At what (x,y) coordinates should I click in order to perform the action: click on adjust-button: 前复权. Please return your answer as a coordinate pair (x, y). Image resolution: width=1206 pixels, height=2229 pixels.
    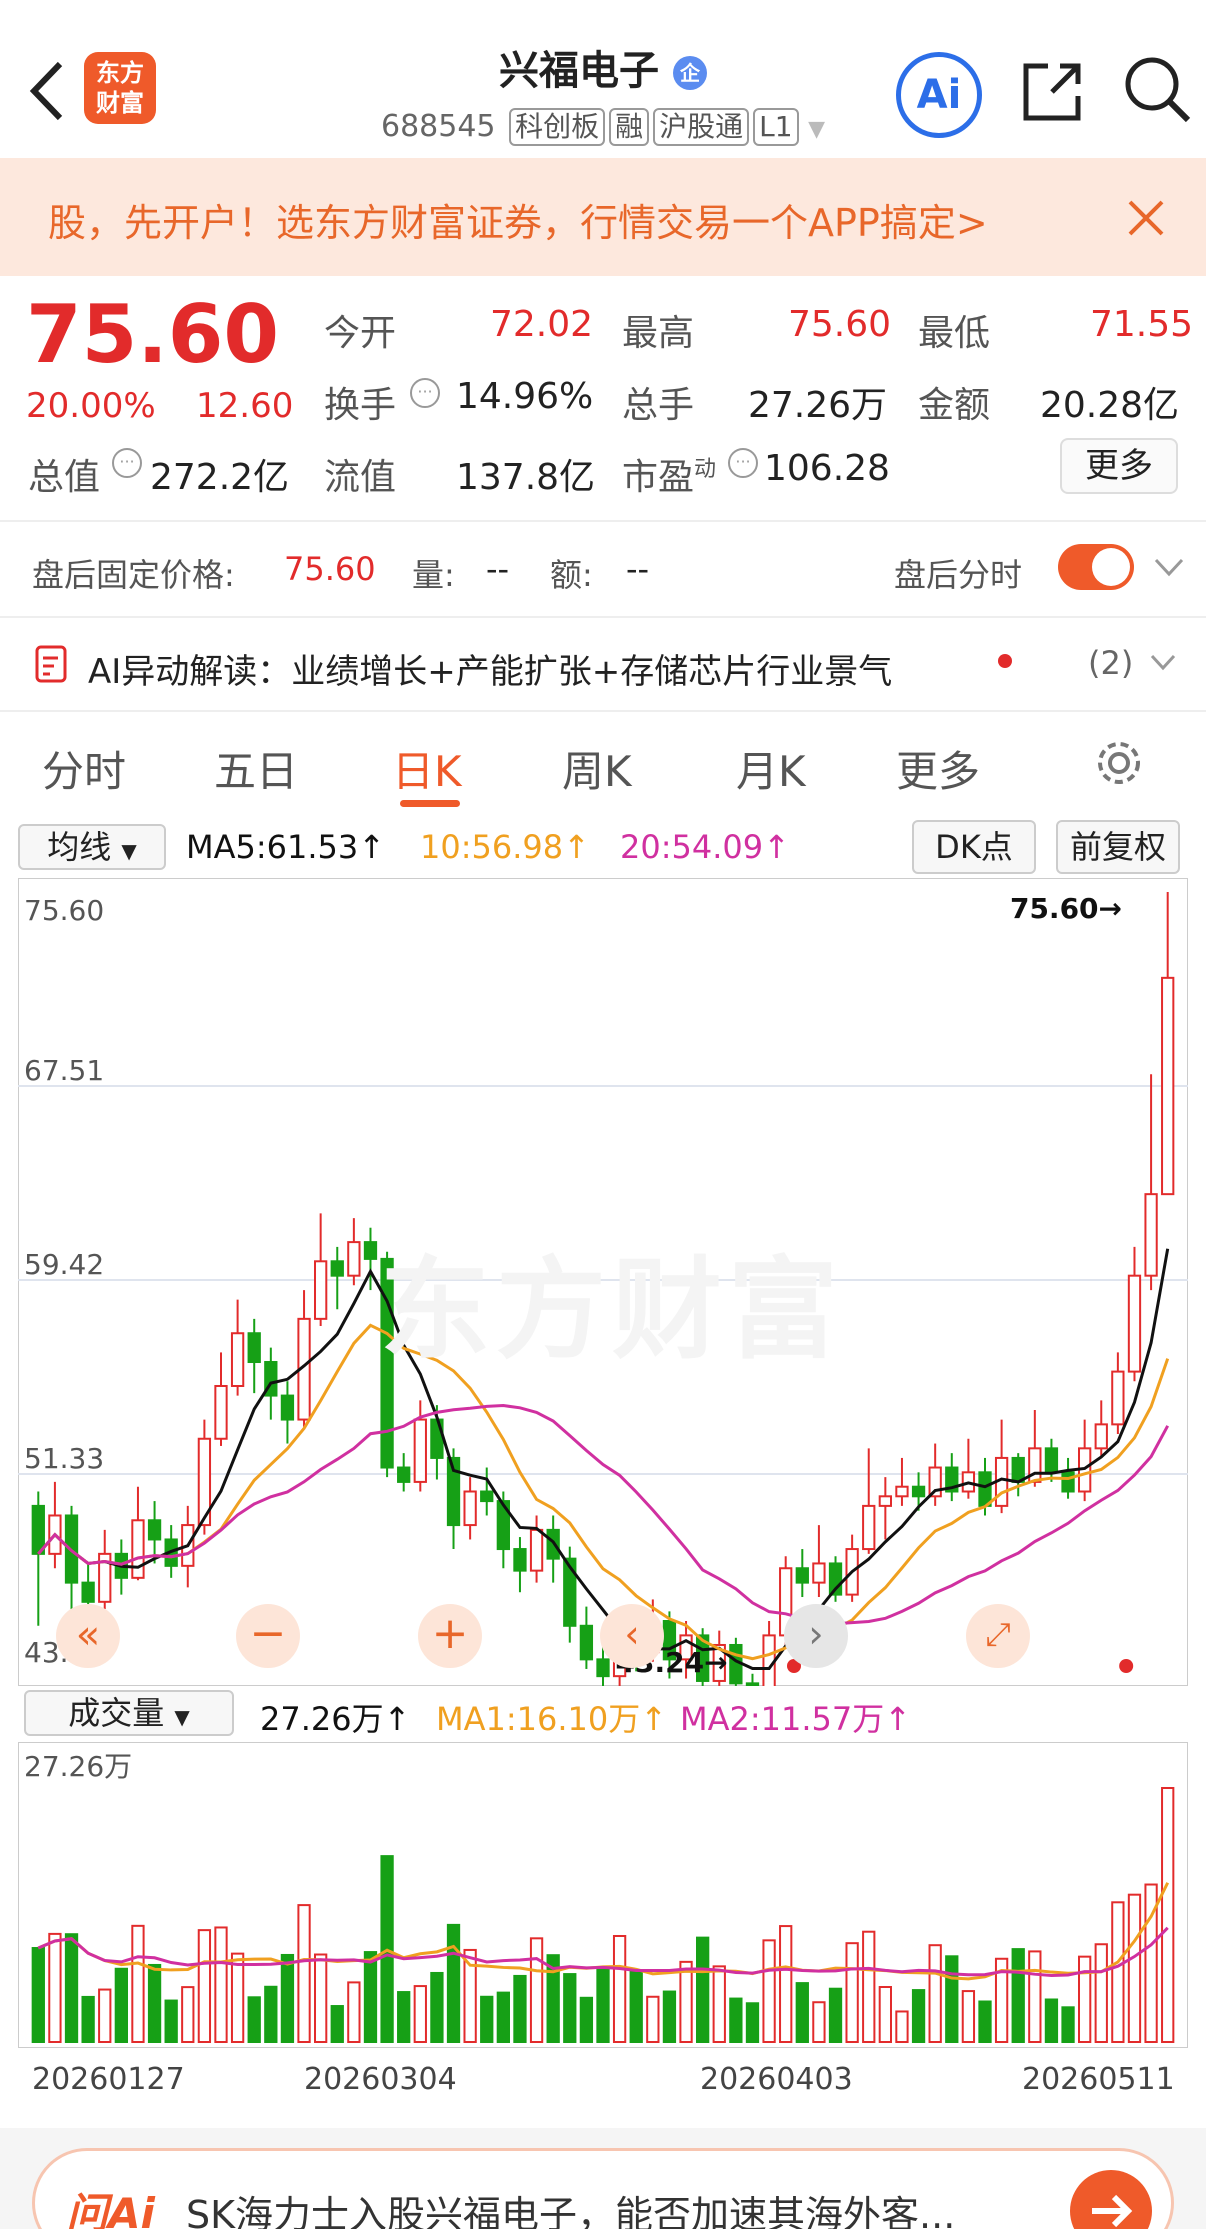
    Looking at the image, I should click on (1118, 847).